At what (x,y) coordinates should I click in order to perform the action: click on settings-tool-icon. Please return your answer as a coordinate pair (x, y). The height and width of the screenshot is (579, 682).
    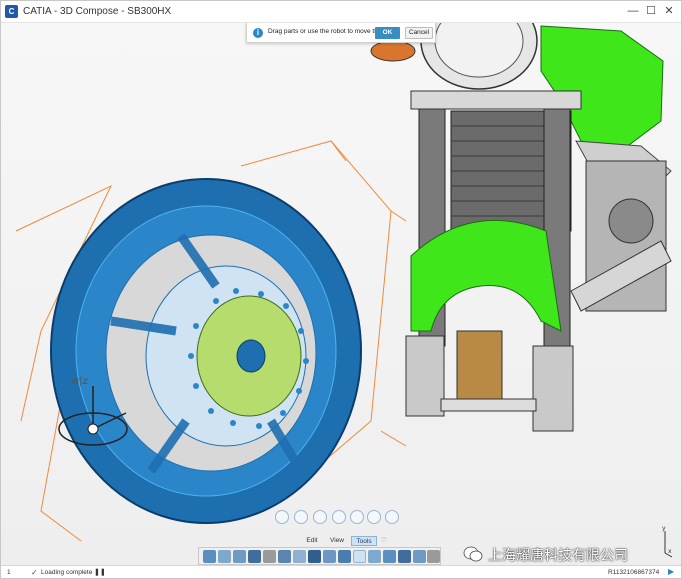
    Looking at the image, I should click on (433, 556).